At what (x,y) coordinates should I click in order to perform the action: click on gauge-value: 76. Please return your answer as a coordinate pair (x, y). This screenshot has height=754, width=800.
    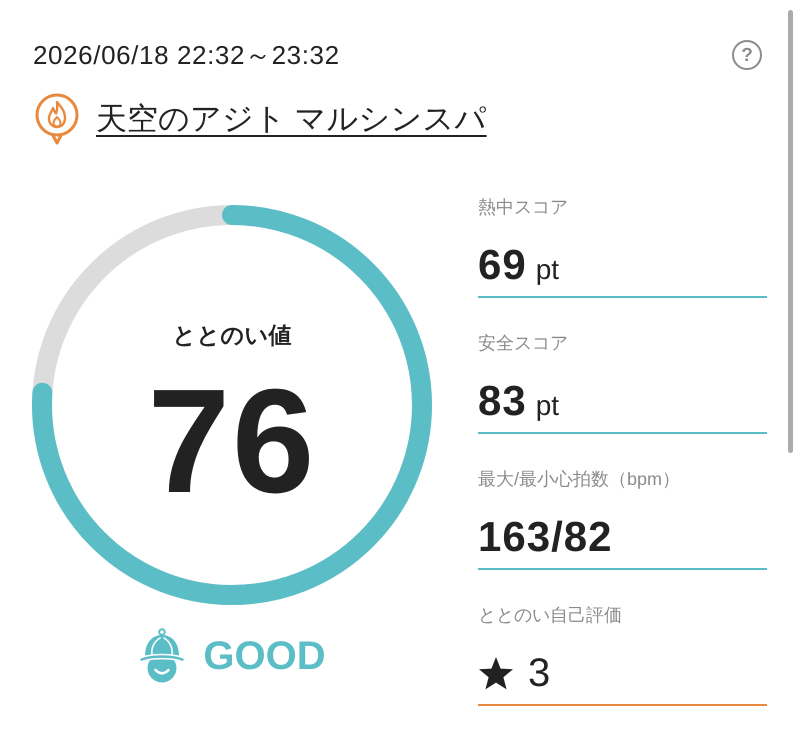
    Looking at the image, I should click on (232, 442).